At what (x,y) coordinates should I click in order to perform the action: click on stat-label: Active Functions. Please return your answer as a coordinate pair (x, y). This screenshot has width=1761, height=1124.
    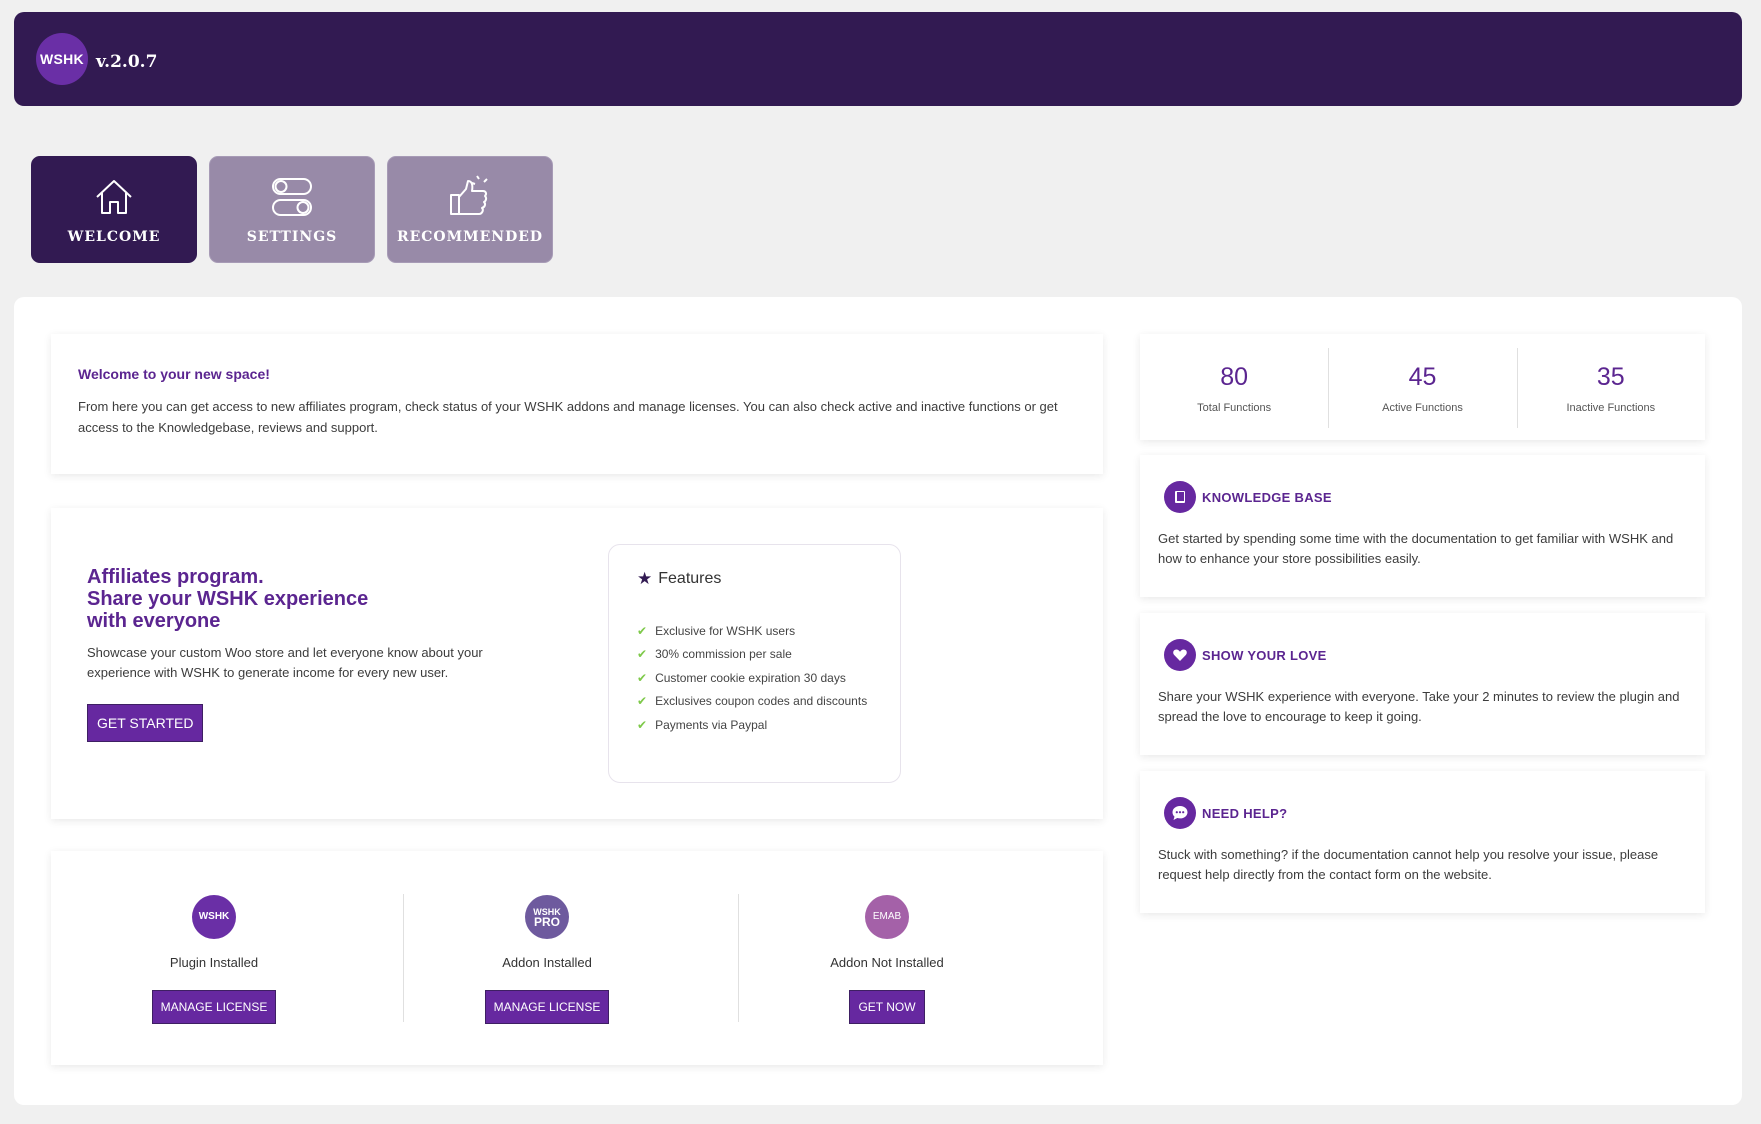
    Looking at the image, I should click on (1422, 407).